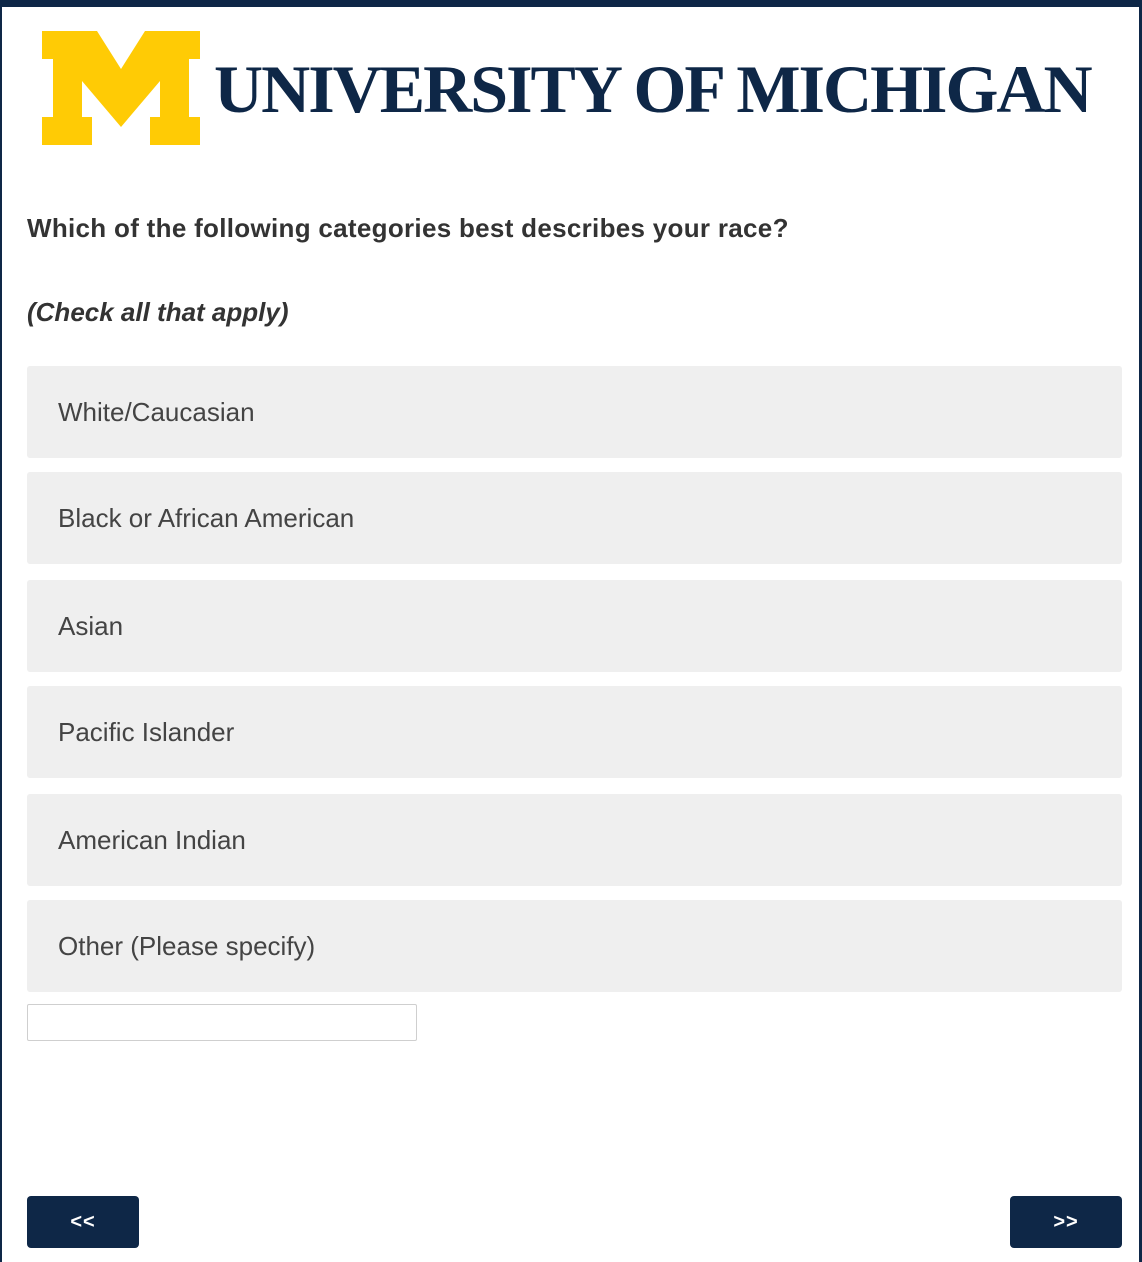 Image resolution: width=1142 pixels, height=1262 pixels. Describe the element at coordinates (158, 312) in the screenshot. I see `question-instruction: (Check all that apply)` at that location.